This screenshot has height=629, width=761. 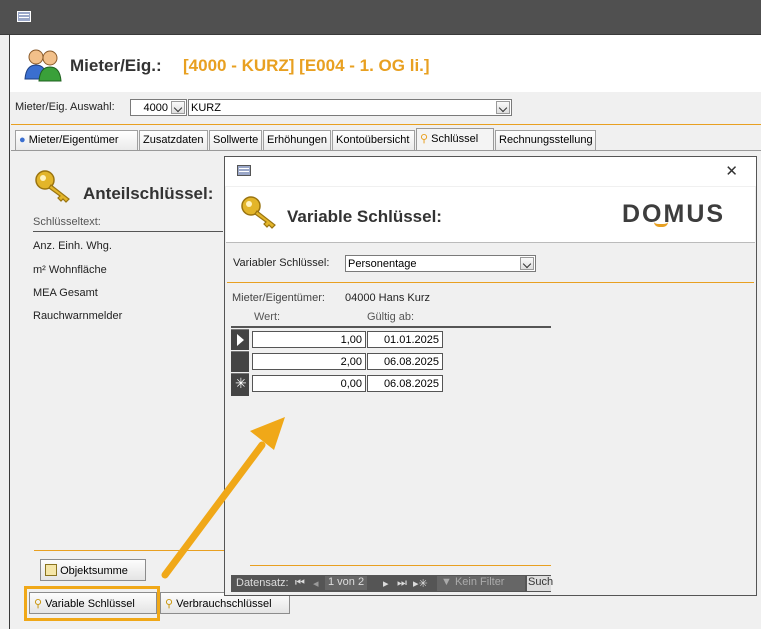 What do you see at coordinates (316, 583) in the screenshot?
I see `prev-record-icon: ◂` at bounding box center [316, 583].